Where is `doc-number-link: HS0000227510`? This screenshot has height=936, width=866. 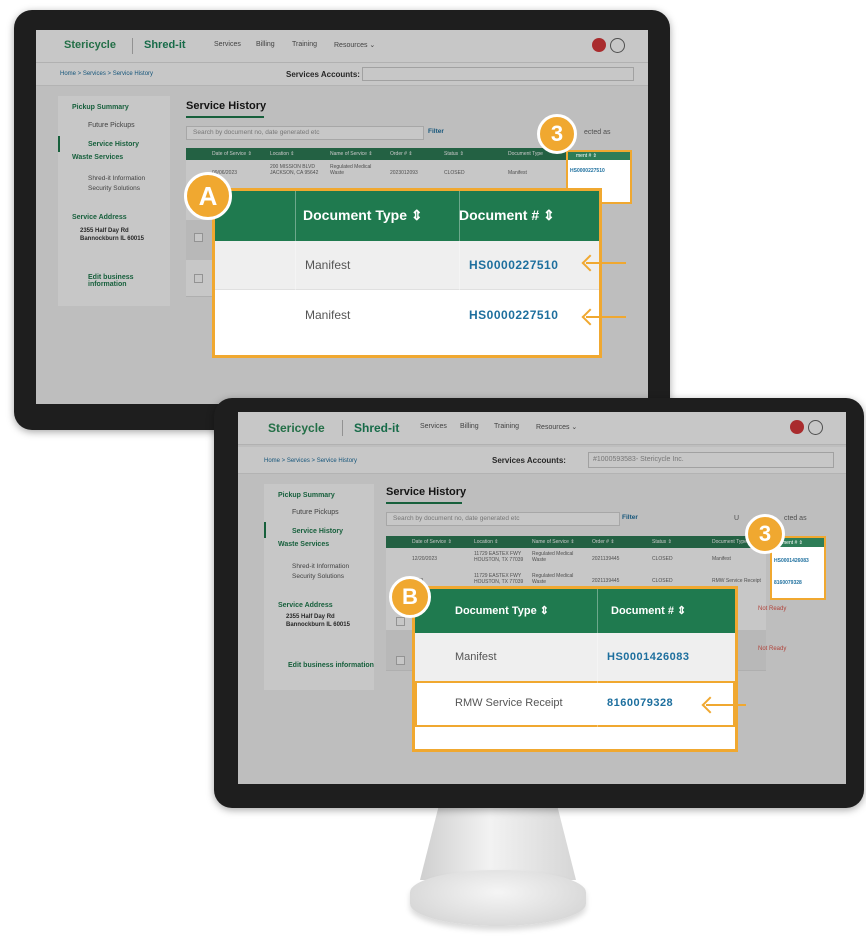 doc-number-link: HS0000227510 is located at coordinates (587, 171).